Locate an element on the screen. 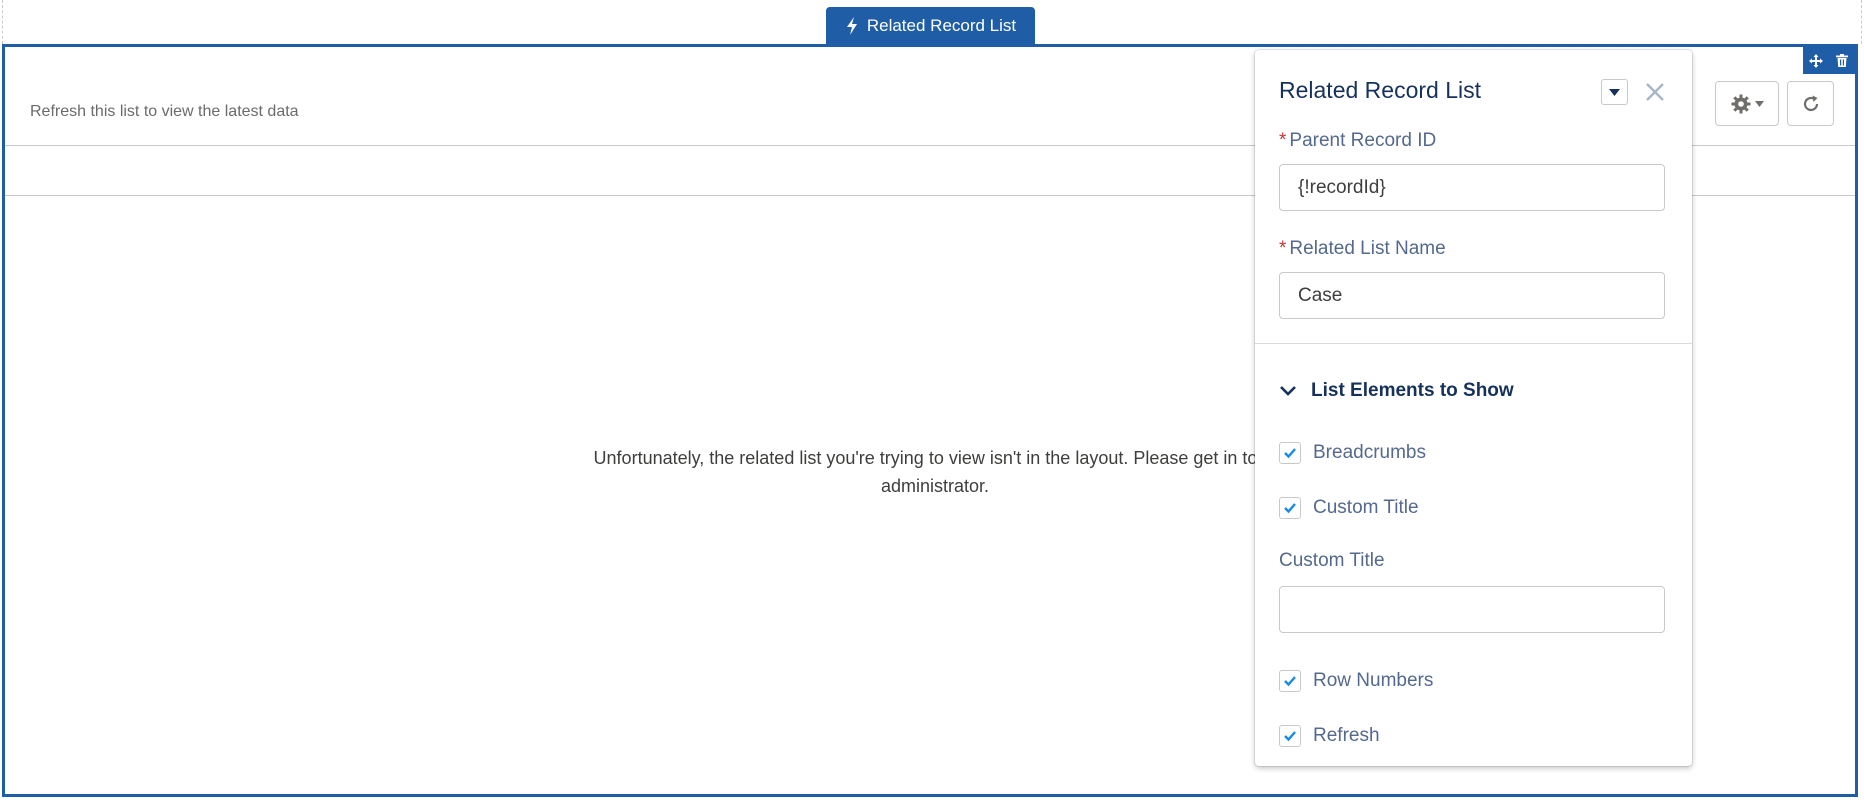 This screenshot has height=810, width=1864. refresh-checkbox is located at coordinates (1290, 736).